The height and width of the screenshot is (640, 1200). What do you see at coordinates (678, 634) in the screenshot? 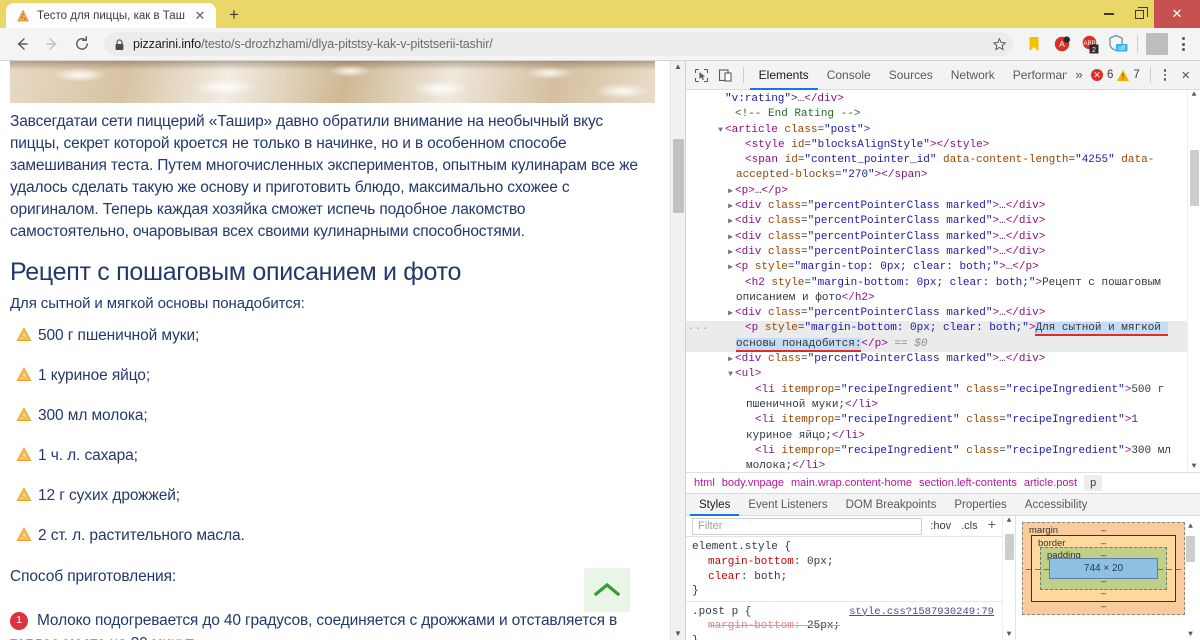
I see `scrollbar-down-arrow: ▼` at bounding box center [678, 634].